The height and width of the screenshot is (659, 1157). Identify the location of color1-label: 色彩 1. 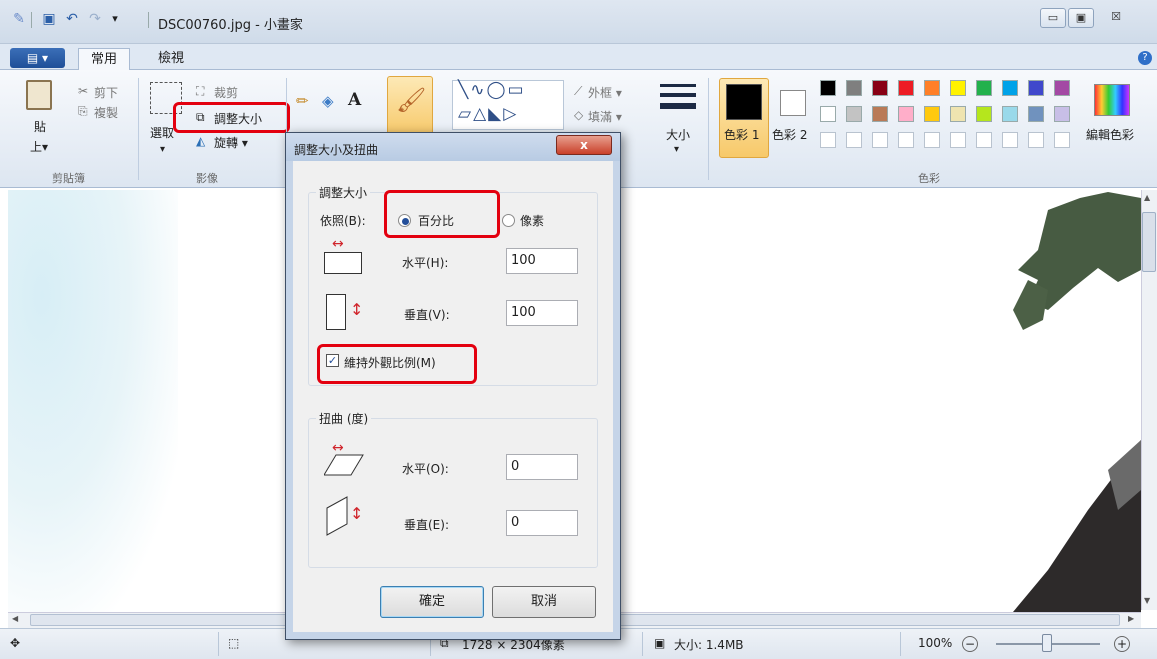
(742, 135).